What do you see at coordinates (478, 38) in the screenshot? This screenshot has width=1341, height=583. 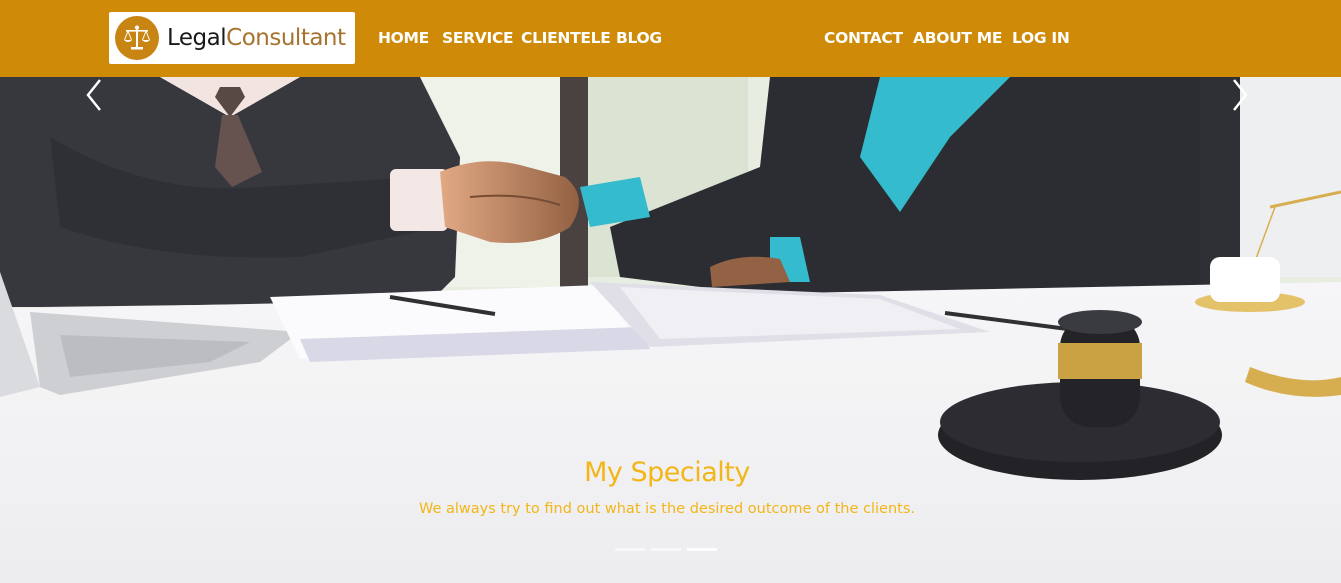 I see `nav-service-link: SERVICE` at bounding box center [478, 38].